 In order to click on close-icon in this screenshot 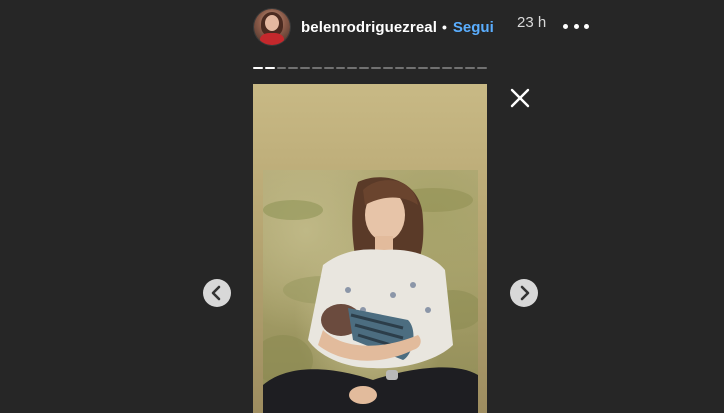, I will do `click(520, 98)`.